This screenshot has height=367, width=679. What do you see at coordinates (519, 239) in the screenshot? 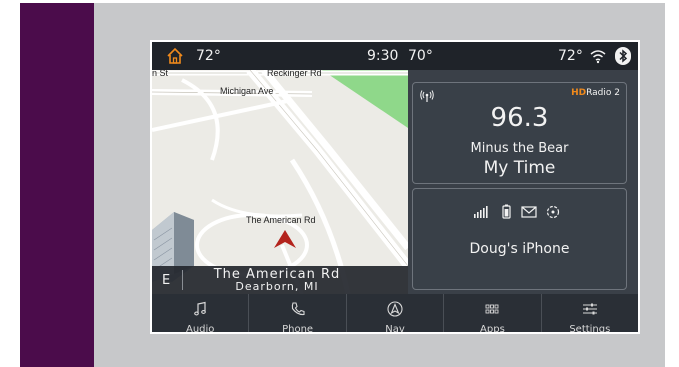
I see `phone-tile: Doug's iPhone` at bounding box center [519, 239].